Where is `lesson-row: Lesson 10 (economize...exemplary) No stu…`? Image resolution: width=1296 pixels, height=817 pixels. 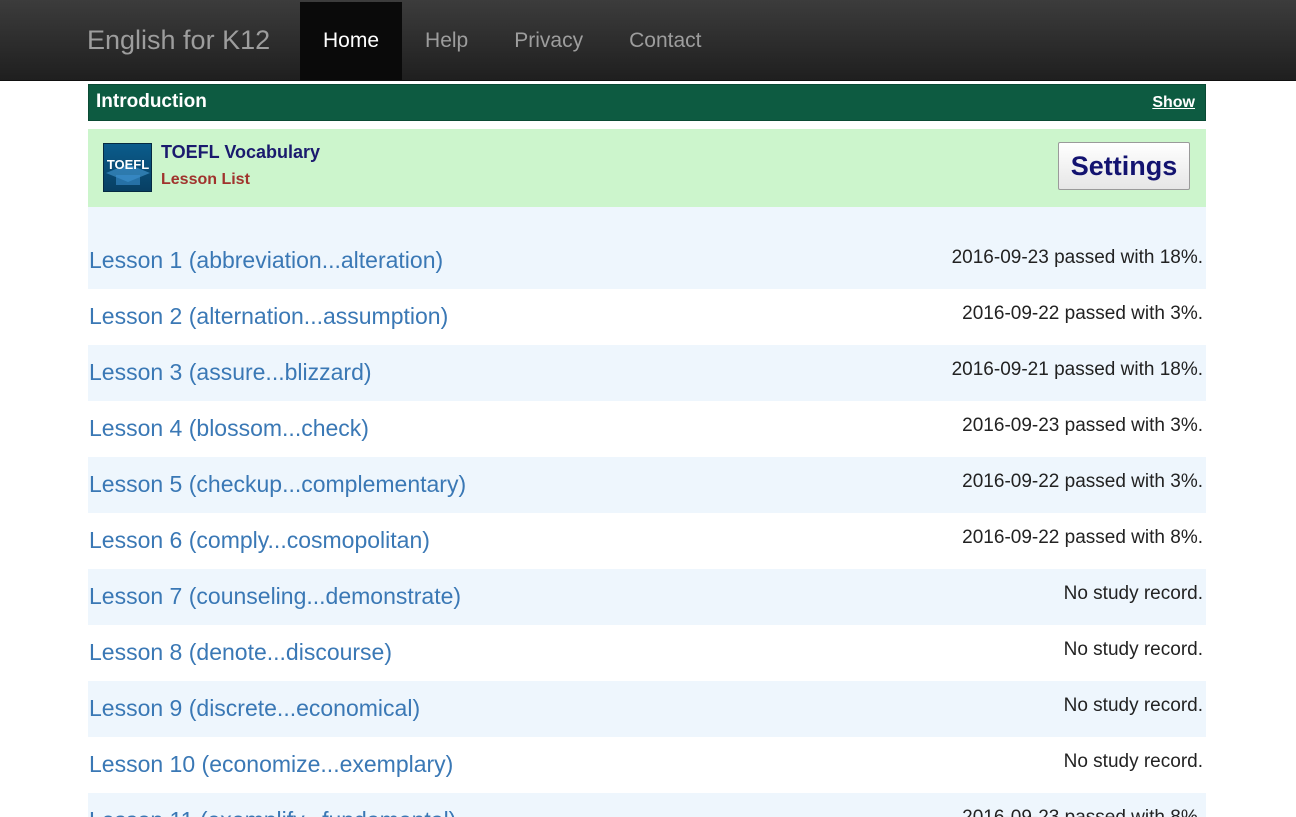 lesson-row: Lesson 10 (economize...exemplary) No stu… is located at coordinates (647, 765).